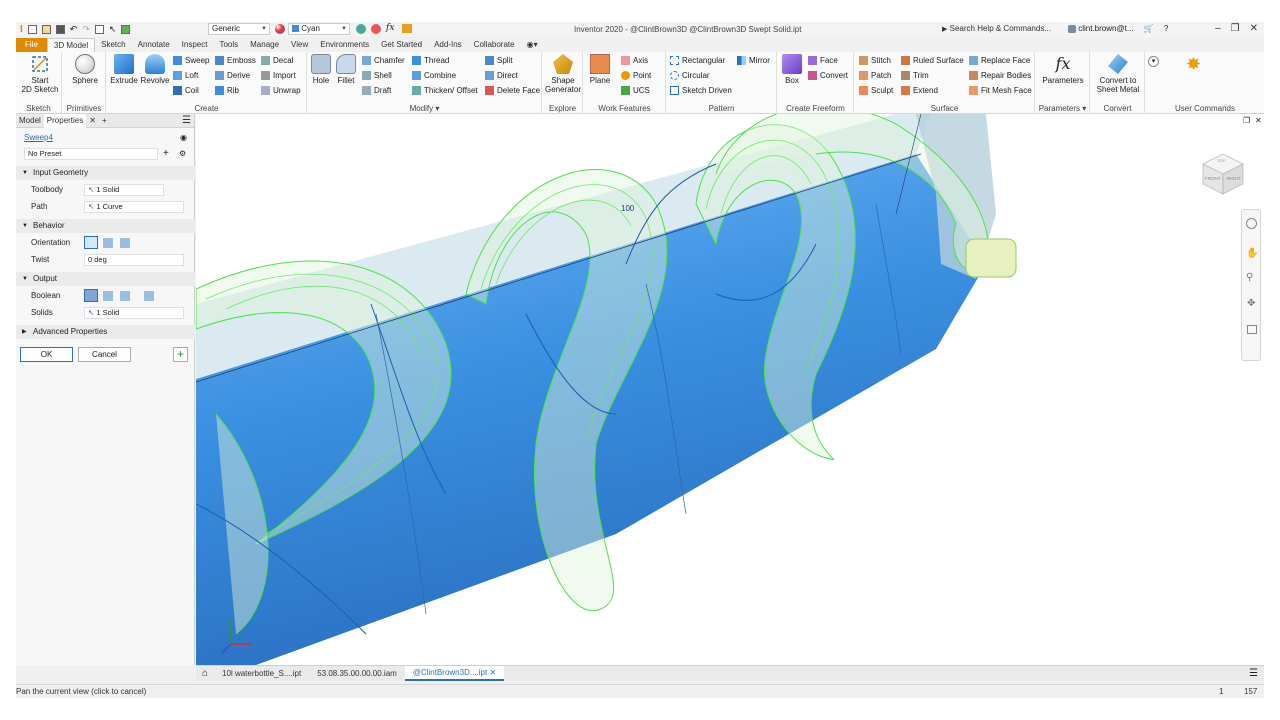 This screenshot has width=1280, height=720. Describe the element at coordinates (105, 173) in the screenshot. I see `section-input-geometry: ▼ Input Geometry` at that location.